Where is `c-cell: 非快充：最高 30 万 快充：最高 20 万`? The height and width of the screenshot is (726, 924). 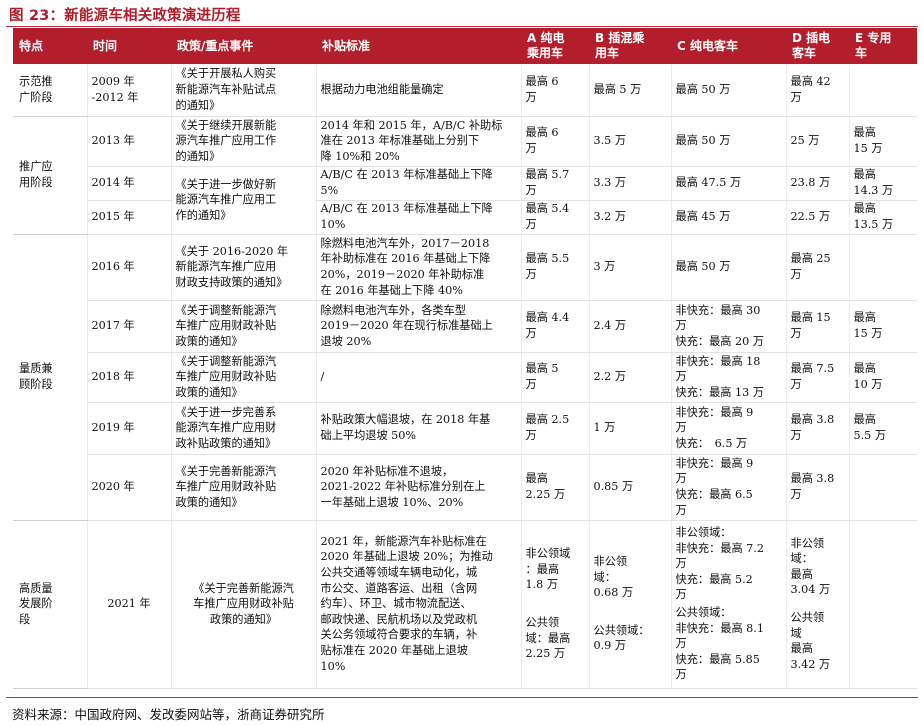
c-cell: 非快充：最高 30 万 快充：最高 20 万 is located at coordinates (728, 326).